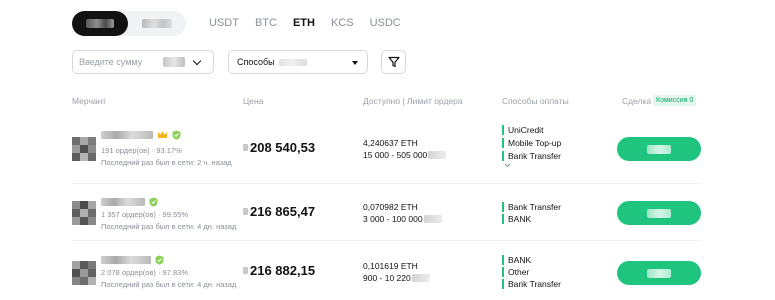  I want to click on caret-down-icon, so click(355, 63).